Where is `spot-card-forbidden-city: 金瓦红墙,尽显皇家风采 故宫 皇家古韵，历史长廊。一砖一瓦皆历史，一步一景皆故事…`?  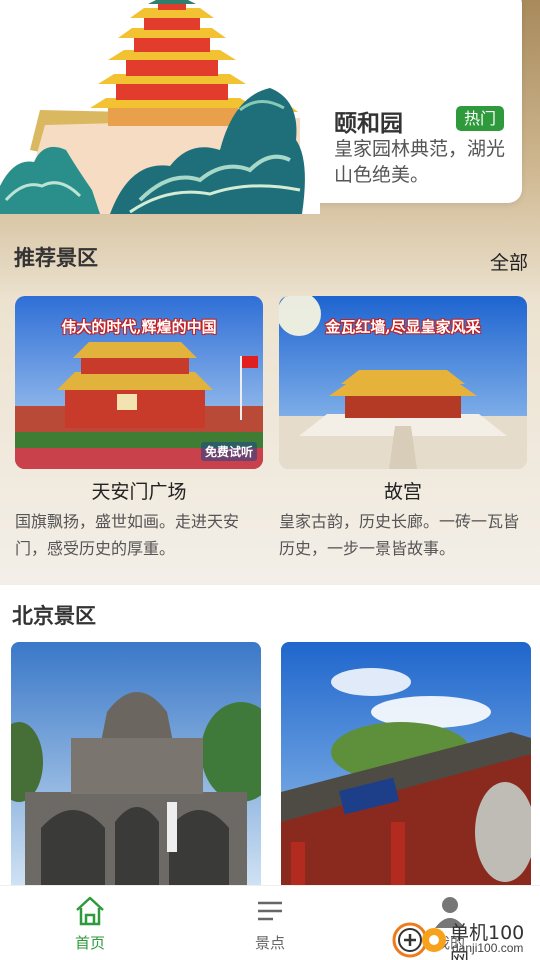
spot-card-forbidden-city: 金瓦红墙,尽显皇家风采 故宫 皇家古韵，历史长廊。一砖一瓦皆历史，一步一景皆故事… is located at coordinates (403, 429).